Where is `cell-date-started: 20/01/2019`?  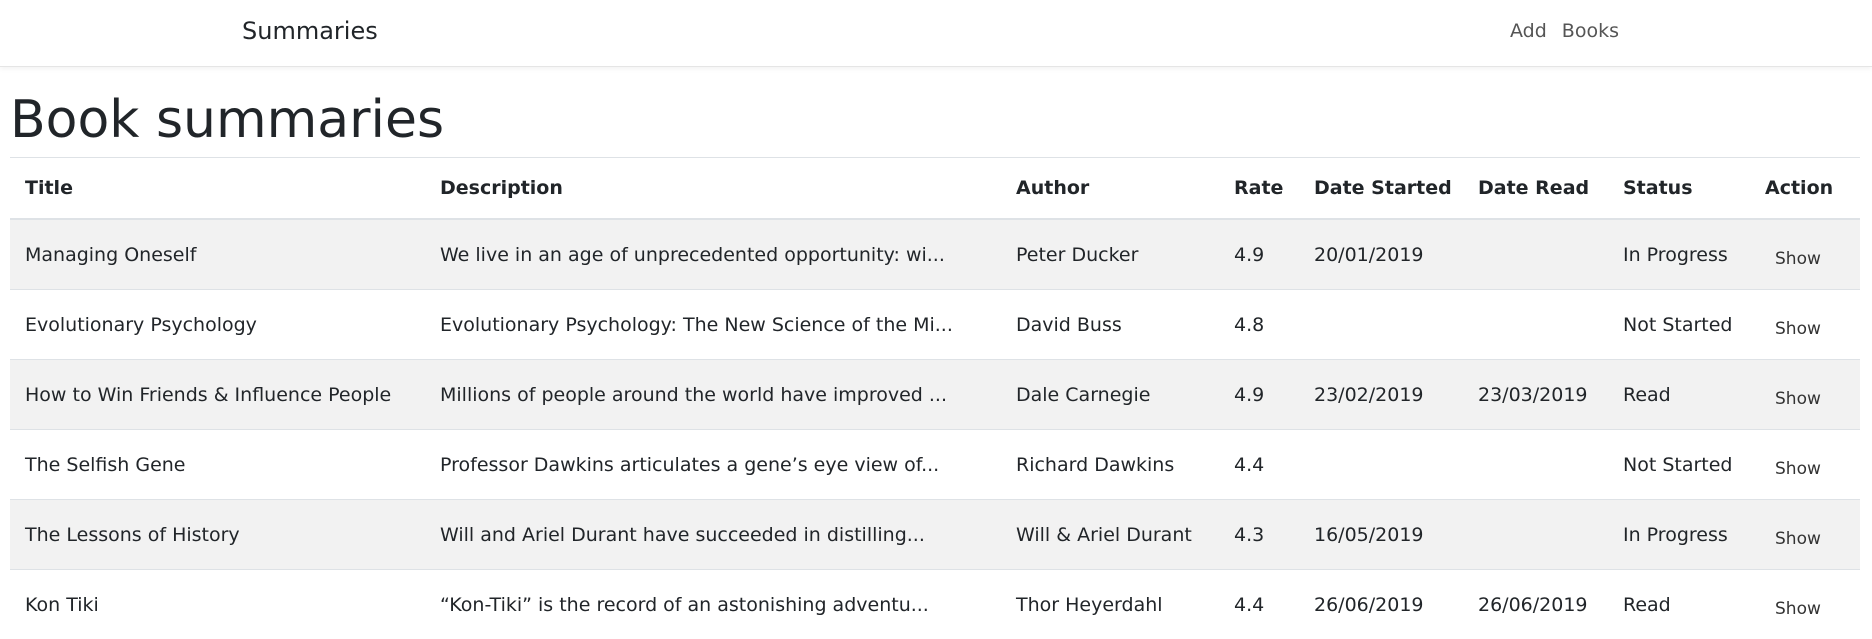 cell-date-started: 20/01/2019 is located at coordinates (1381, 254).